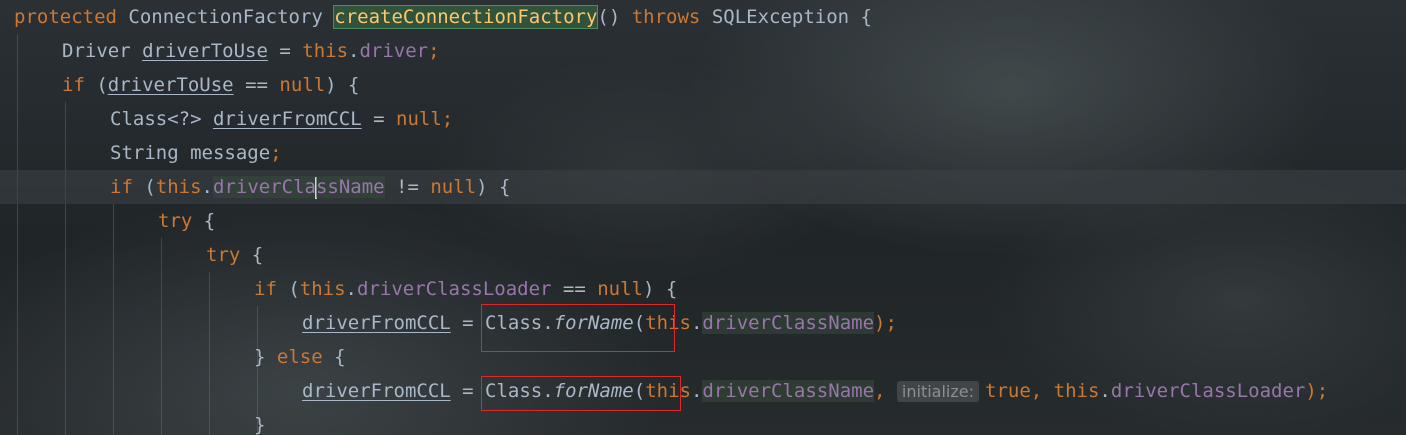 The width and height of the screenshot is (1406, 435). What do you see at coordinates (703, 85) in the screenshot?
I see `code-line: if (driverToUse == null) {` at bounding box center [703, 85].